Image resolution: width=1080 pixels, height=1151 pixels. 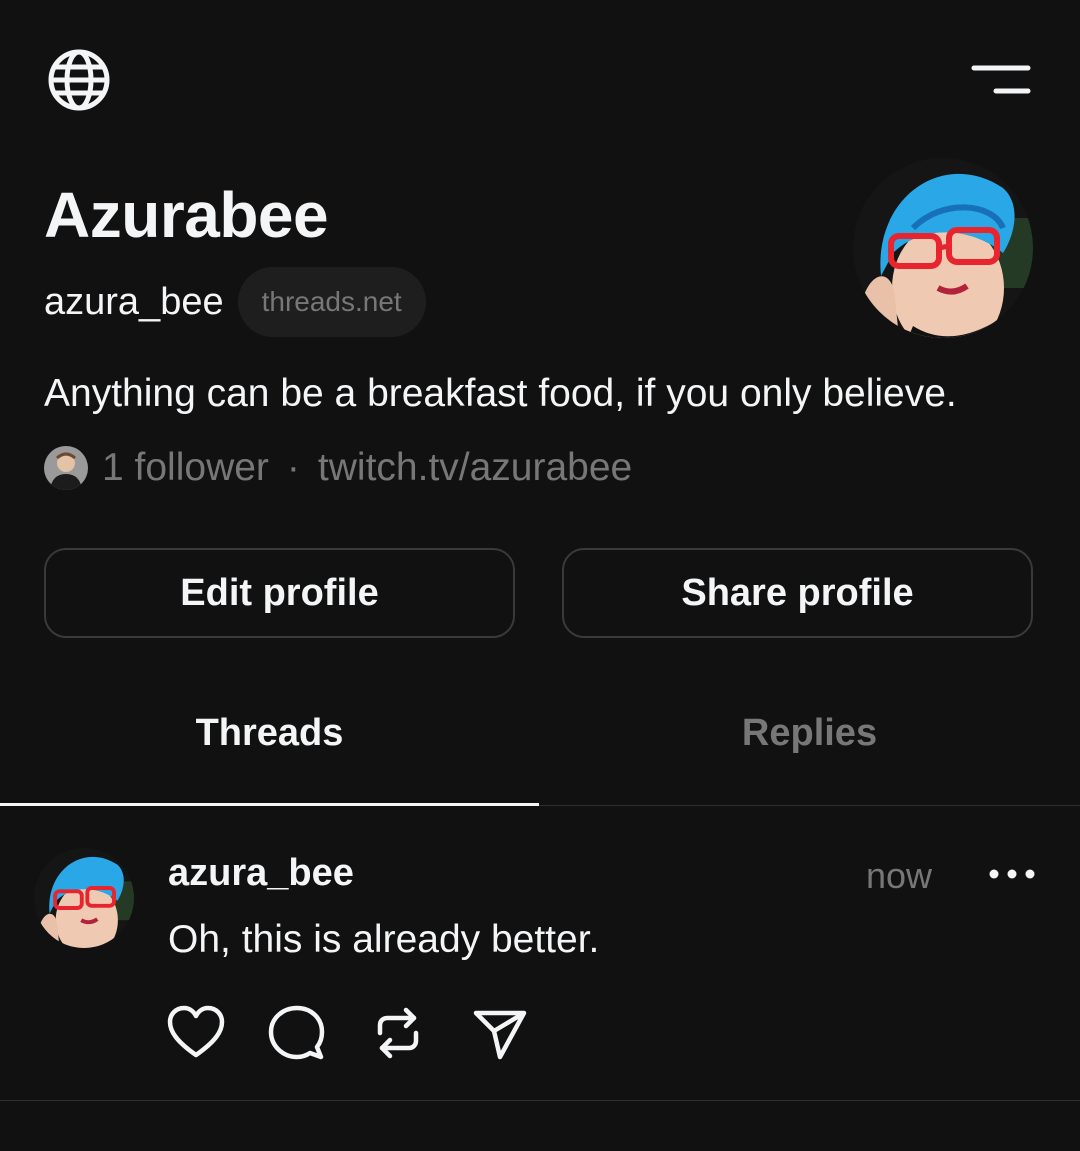 What do you see at coordinates (797, 593) in the screenshot?
I see `share-profile-button: Share profile` at bounding box center [797, 593].